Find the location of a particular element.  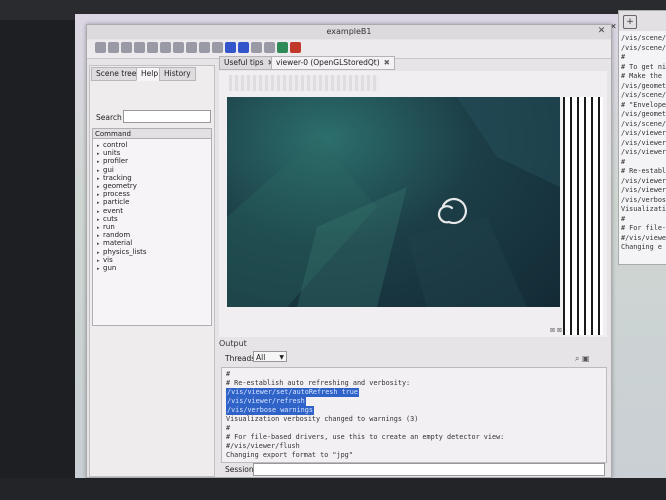

window-close-icon: ✕ is located at coordinates (601, 31).